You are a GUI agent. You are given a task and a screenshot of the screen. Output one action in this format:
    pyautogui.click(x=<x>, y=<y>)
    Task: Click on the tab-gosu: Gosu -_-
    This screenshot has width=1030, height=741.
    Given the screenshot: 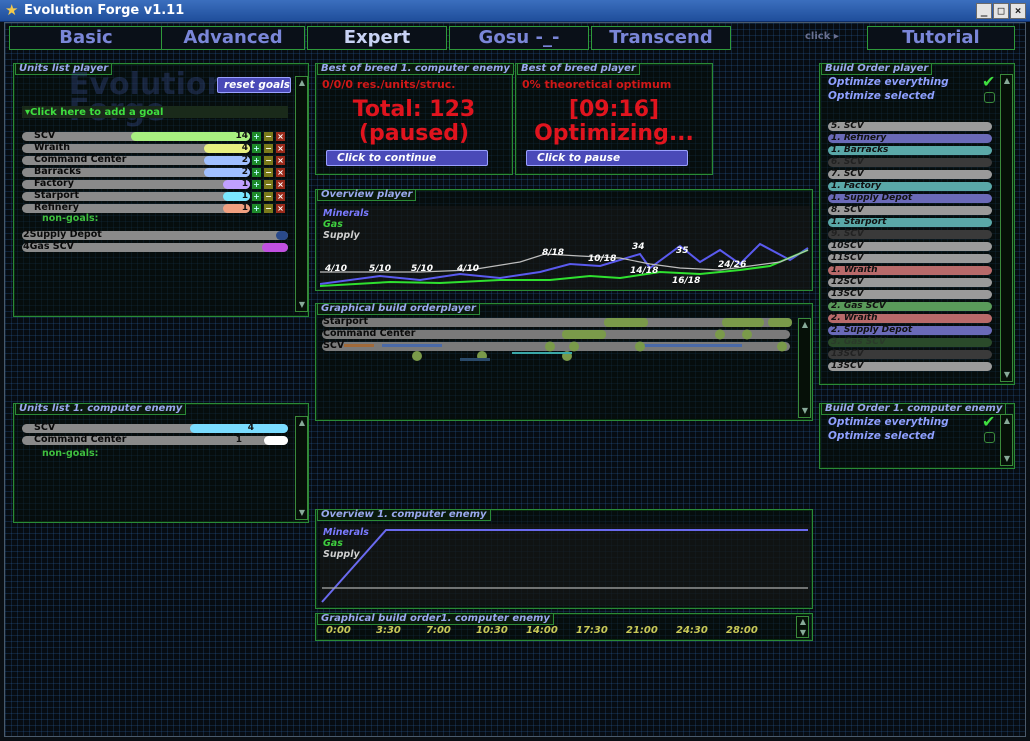 What is the action you would take?
    pyautogui.click(x=519, y=38)
    